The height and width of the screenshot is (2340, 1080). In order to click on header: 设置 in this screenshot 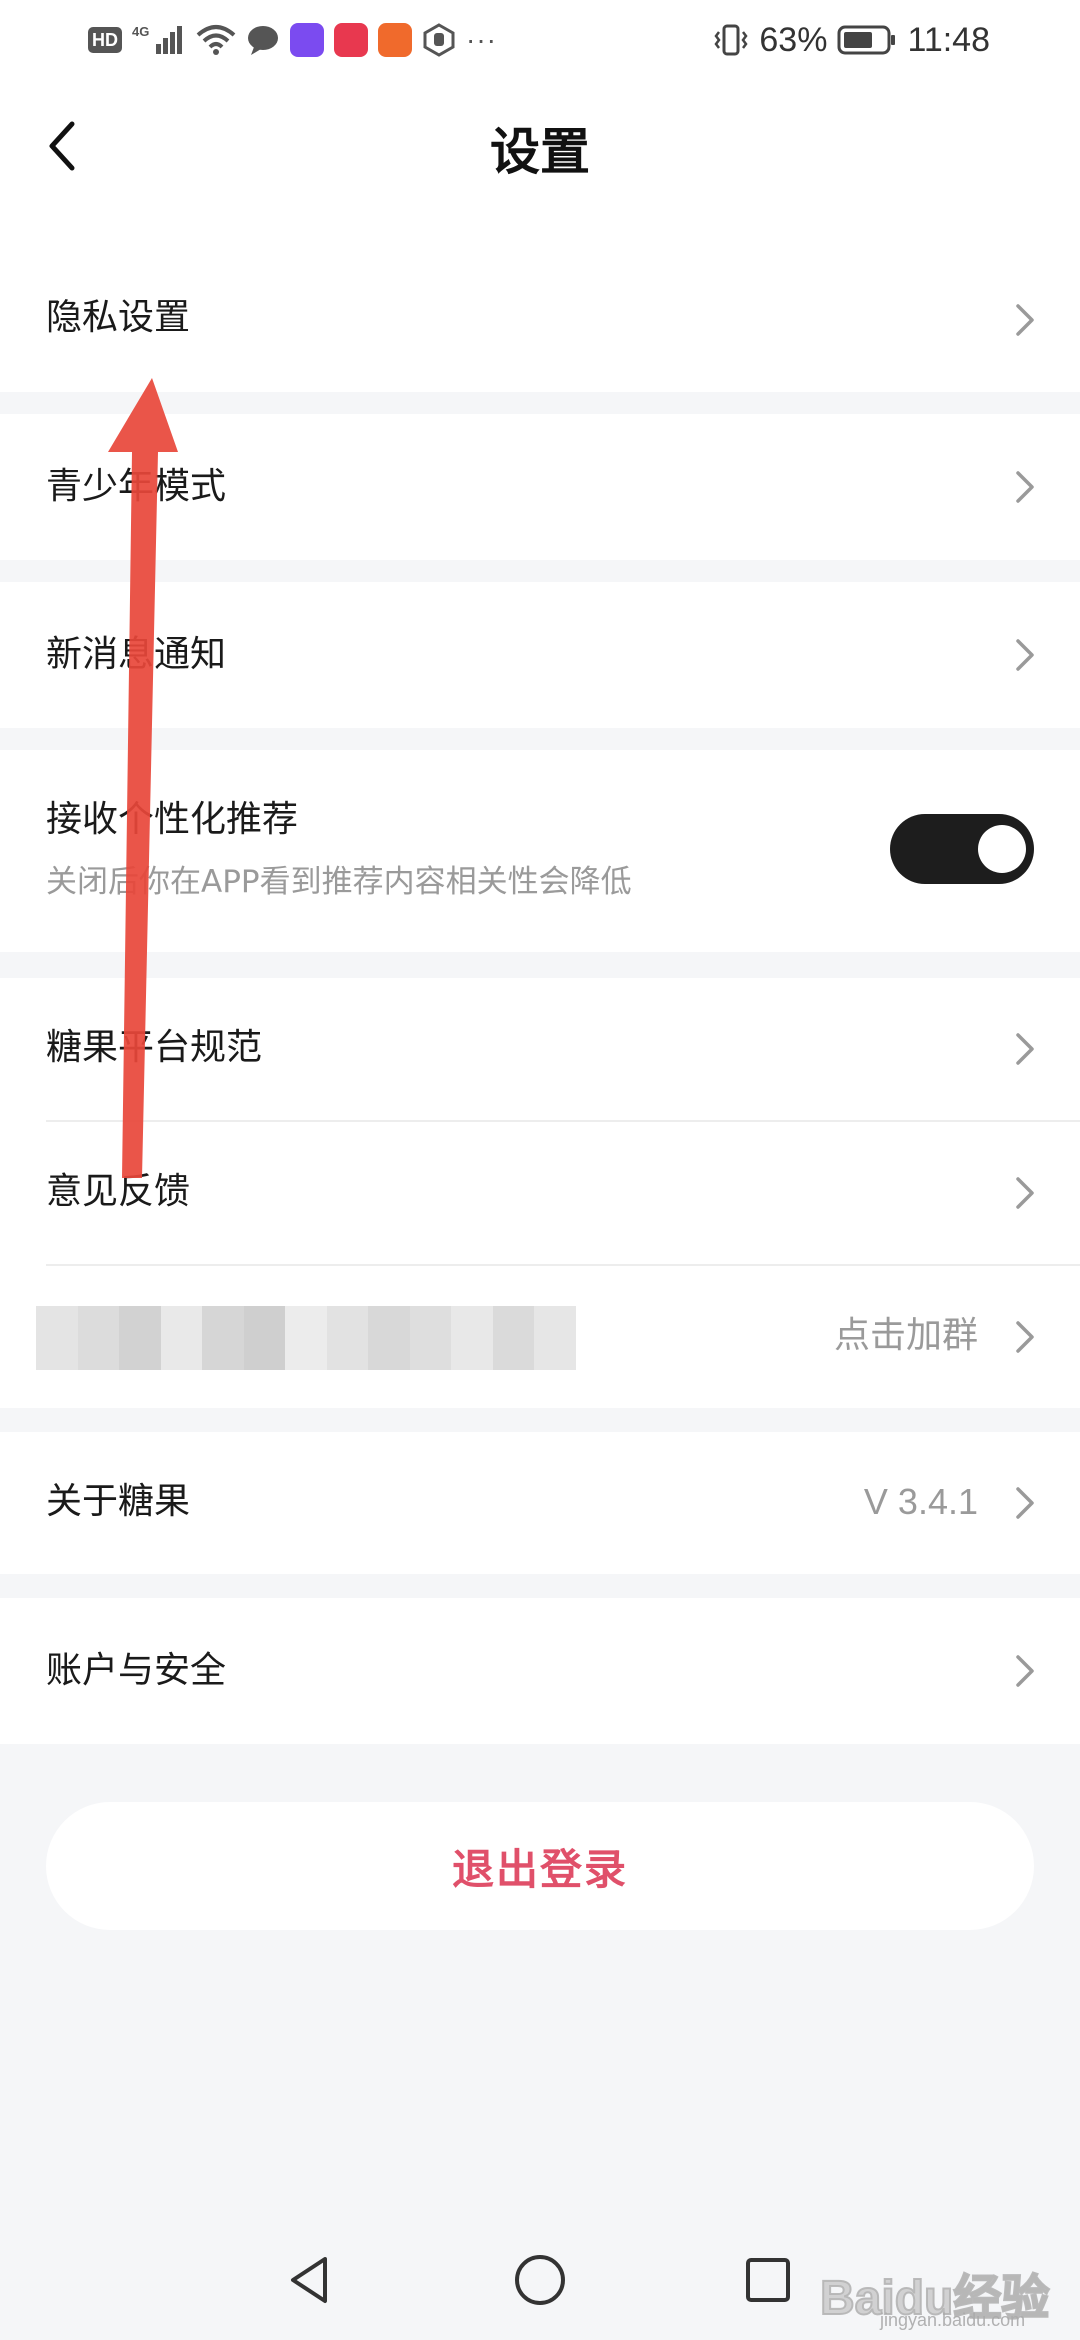, I will do `click(540, 156)`.